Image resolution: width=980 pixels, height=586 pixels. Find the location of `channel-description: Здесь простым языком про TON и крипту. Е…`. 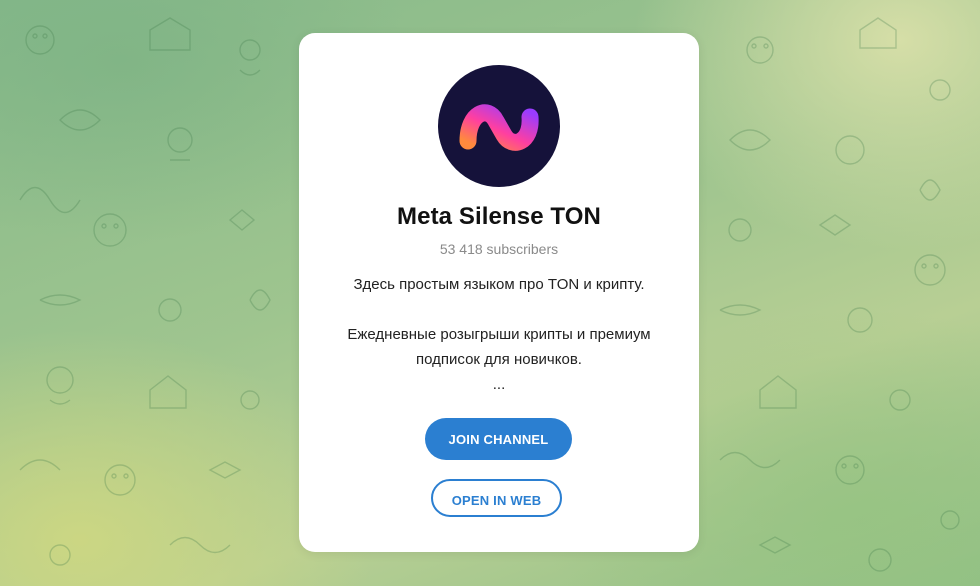

channel-description: Здесь простым языком про TON и крипту. Е… is located at coordinates (499, 334).